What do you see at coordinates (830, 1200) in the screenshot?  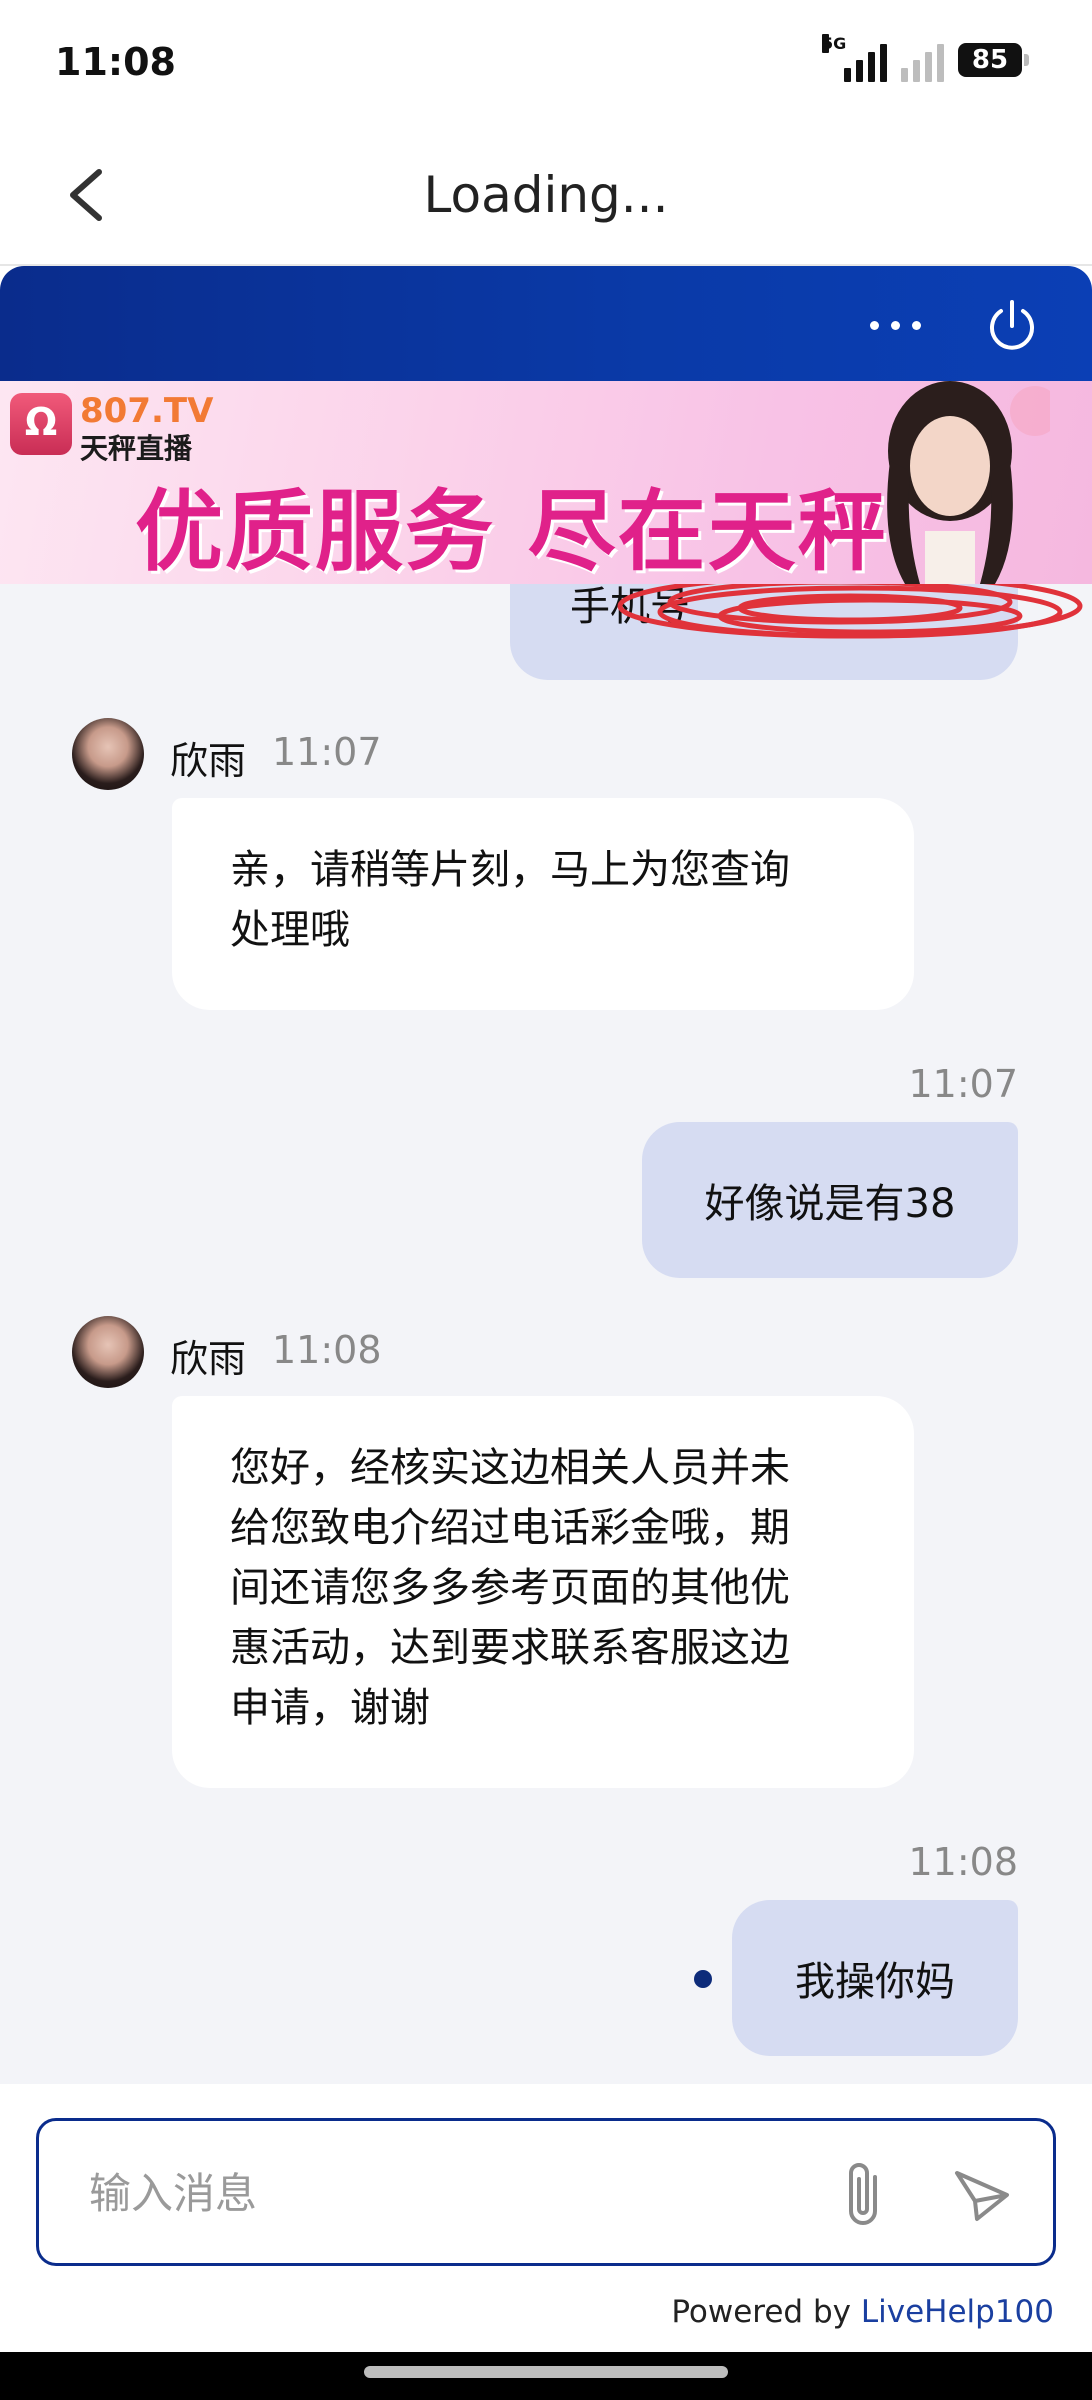 I see `user-message-bubble: 好像说是有38` at bounding box center [830, 1200].